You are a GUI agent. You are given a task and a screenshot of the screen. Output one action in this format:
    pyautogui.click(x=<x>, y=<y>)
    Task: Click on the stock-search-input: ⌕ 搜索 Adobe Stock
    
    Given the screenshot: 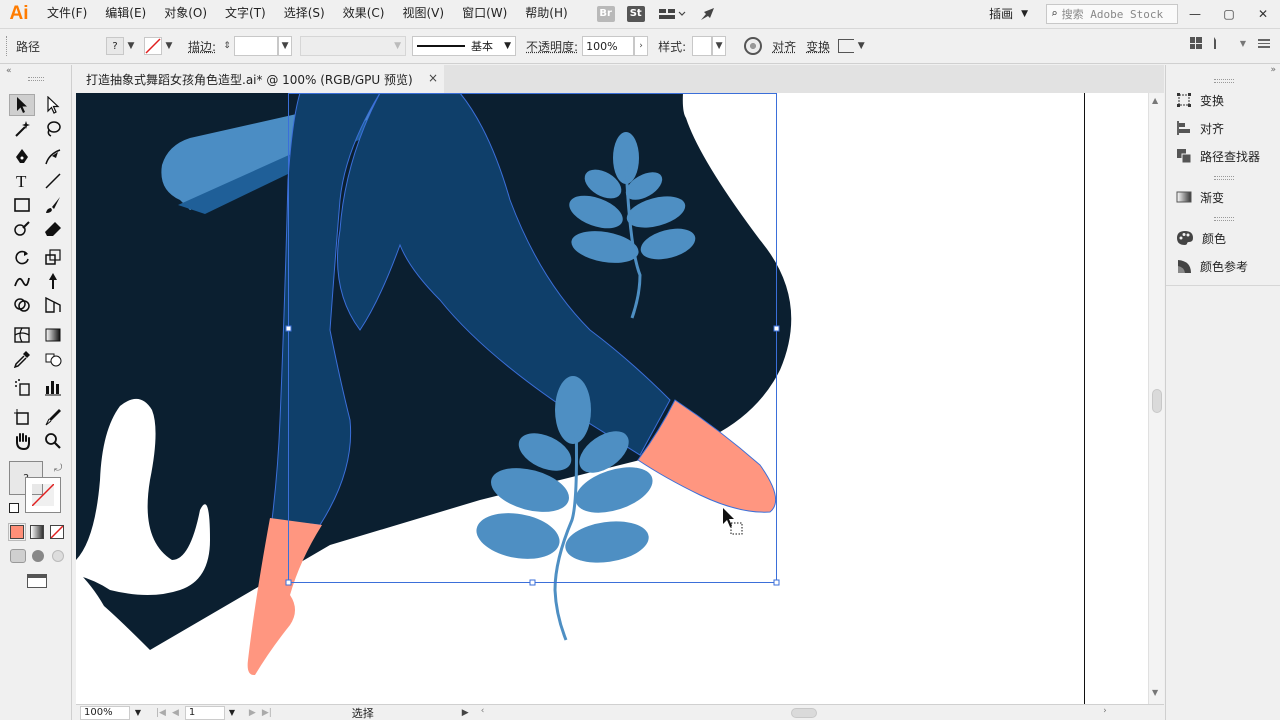 What is the action you would take?
    pyautogui.click(x=1112, y=13)
    